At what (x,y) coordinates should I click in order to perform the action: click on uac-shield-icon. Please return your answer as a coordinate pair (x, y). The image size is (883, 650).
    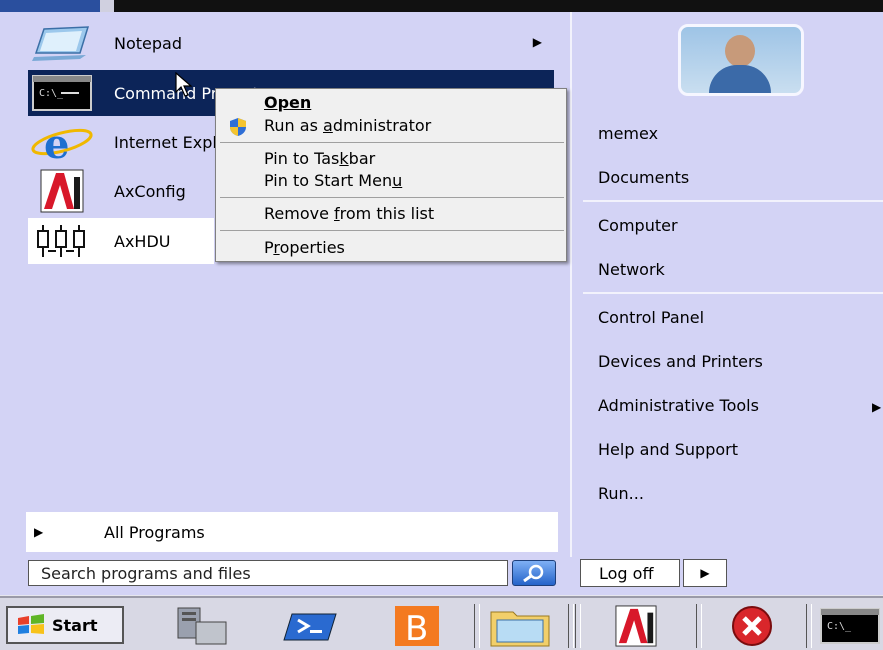
    Looking at the image, I should click on (238, 127).